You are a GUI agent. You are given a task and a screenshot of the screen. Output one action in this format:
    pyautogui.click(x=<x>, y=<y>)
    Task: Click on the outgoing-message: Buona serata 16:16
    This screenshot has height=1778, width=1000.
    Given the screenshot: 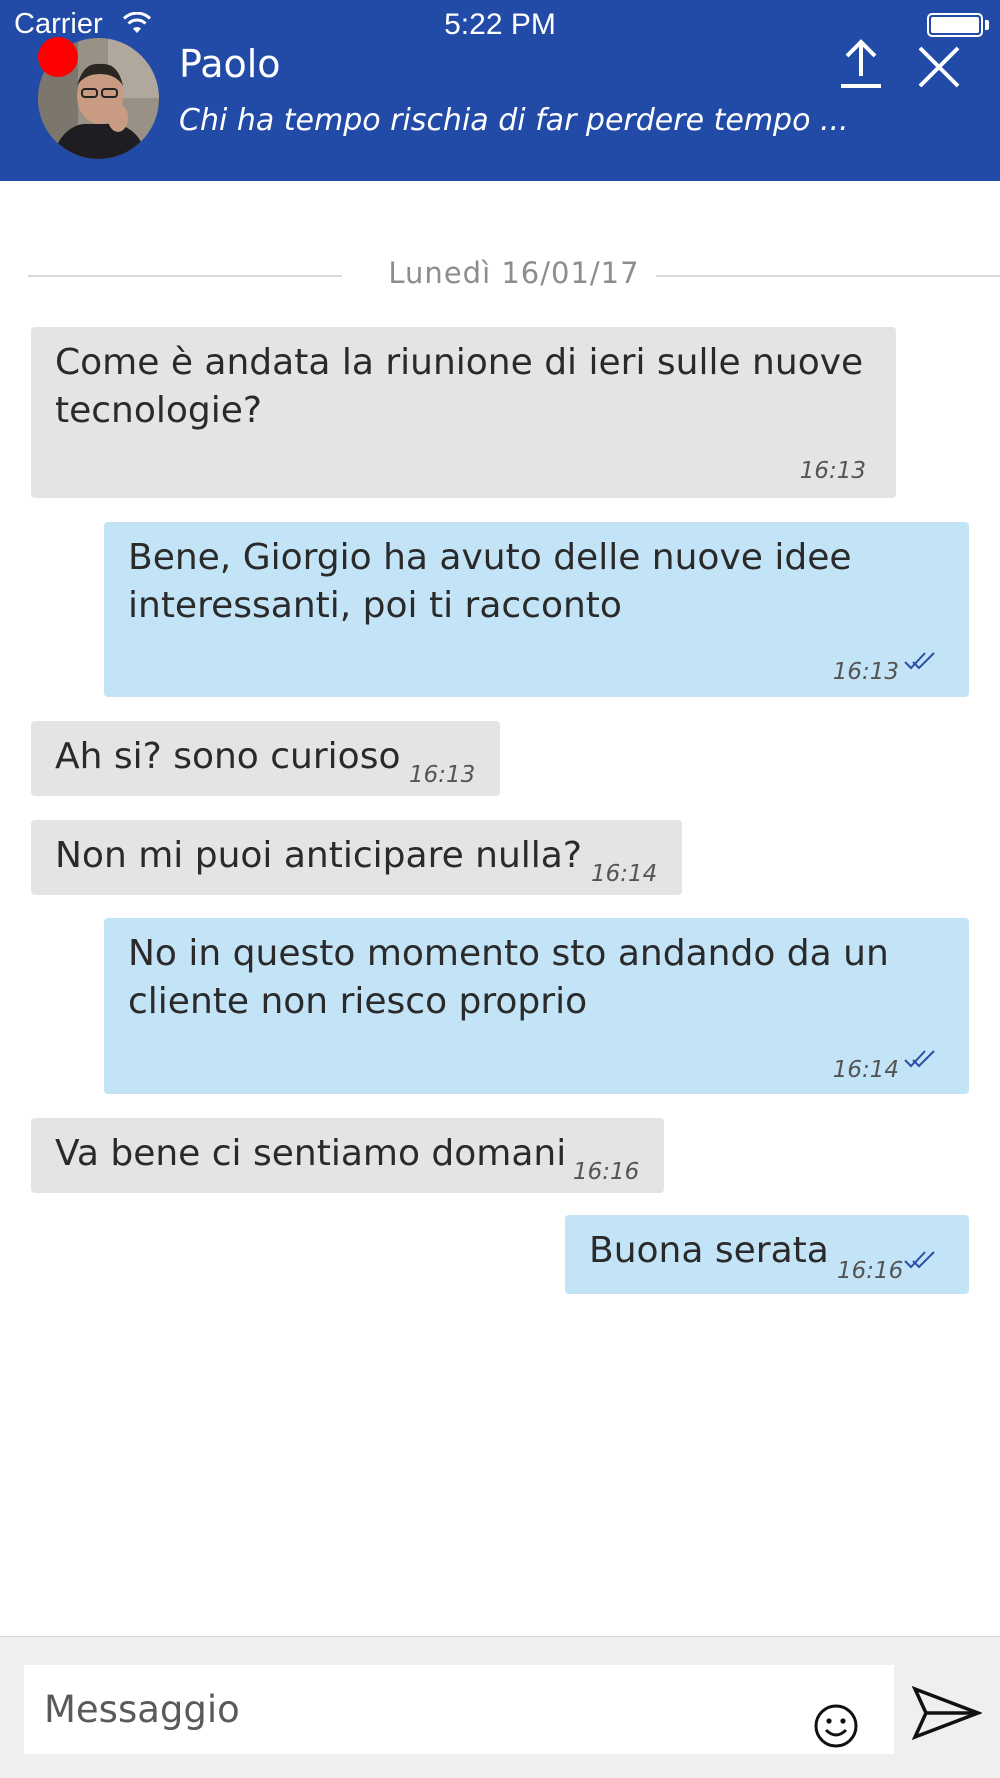 What is the action you would take?
    pyautogui.click(x=767, y=1254)
    